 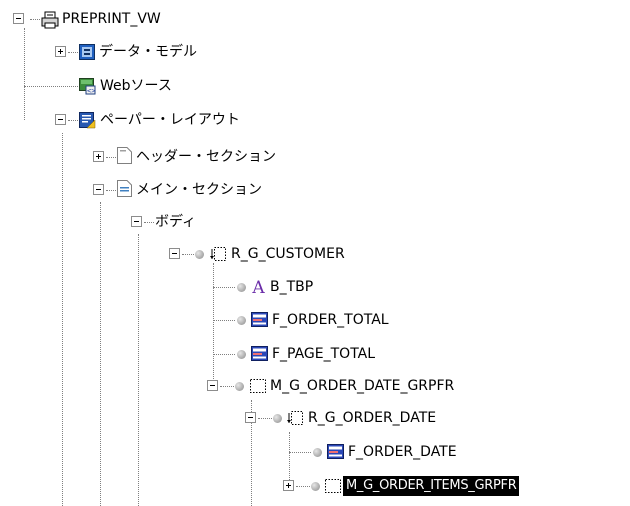 I want to click on tree-node-header-section: ヘッダー・セクション, so click(x=206, y=157).